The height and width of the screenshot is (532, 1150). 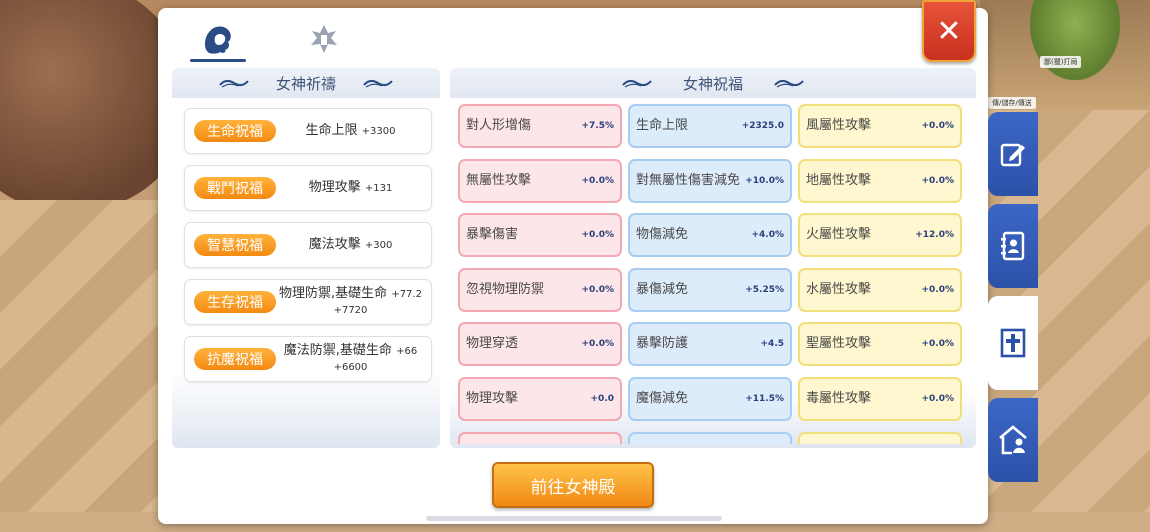 What do you see at coordinates (839, 344) in the screenshot?
I see `blessing-stat-name: 聖屬性攻擊` at bounding box center [839, 344].